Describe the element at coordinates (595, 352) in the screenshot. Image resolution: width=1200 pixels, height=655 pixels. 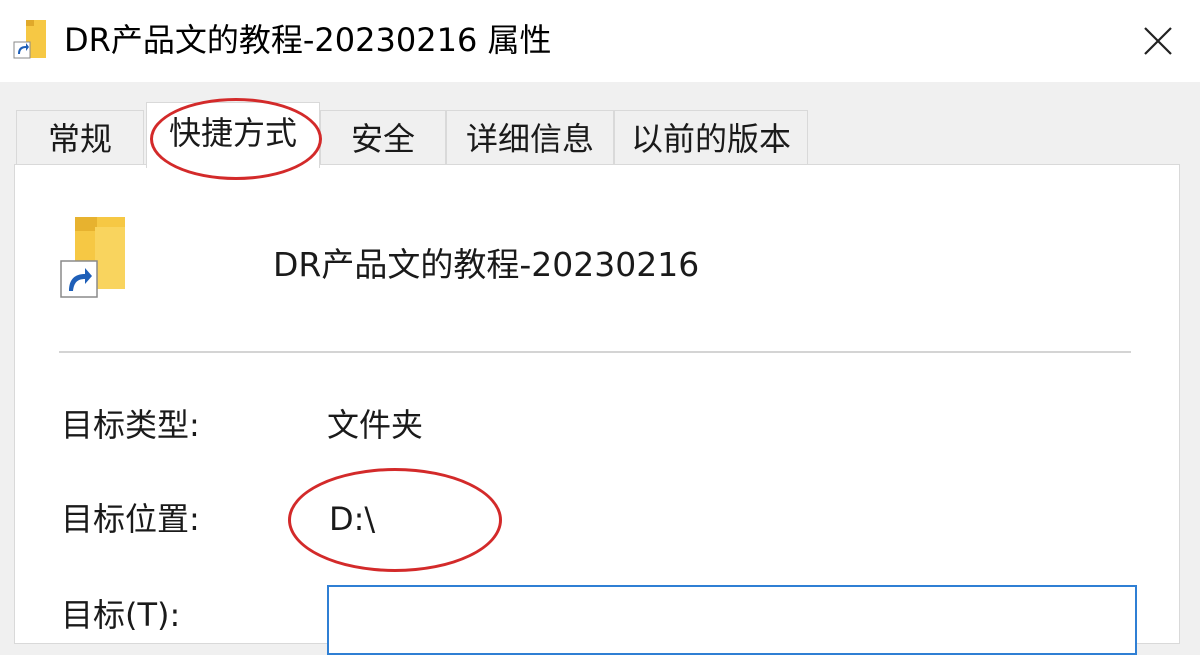
I see `divider` at that location.